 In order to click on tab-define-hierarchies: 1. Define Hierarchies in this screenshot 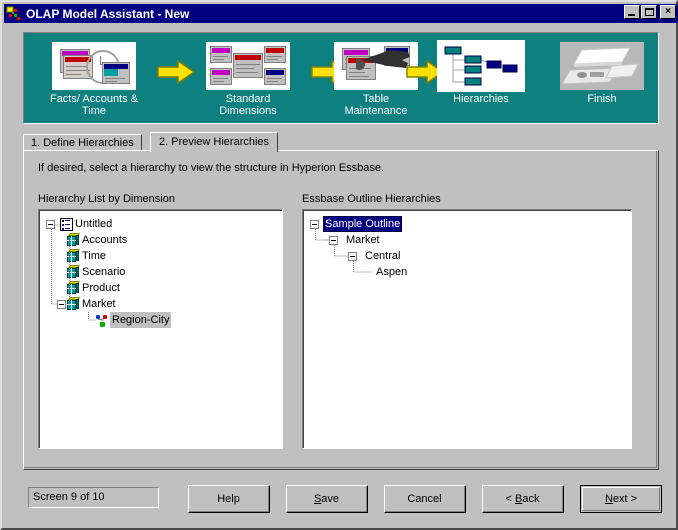, I will do `click(82, 142)`.